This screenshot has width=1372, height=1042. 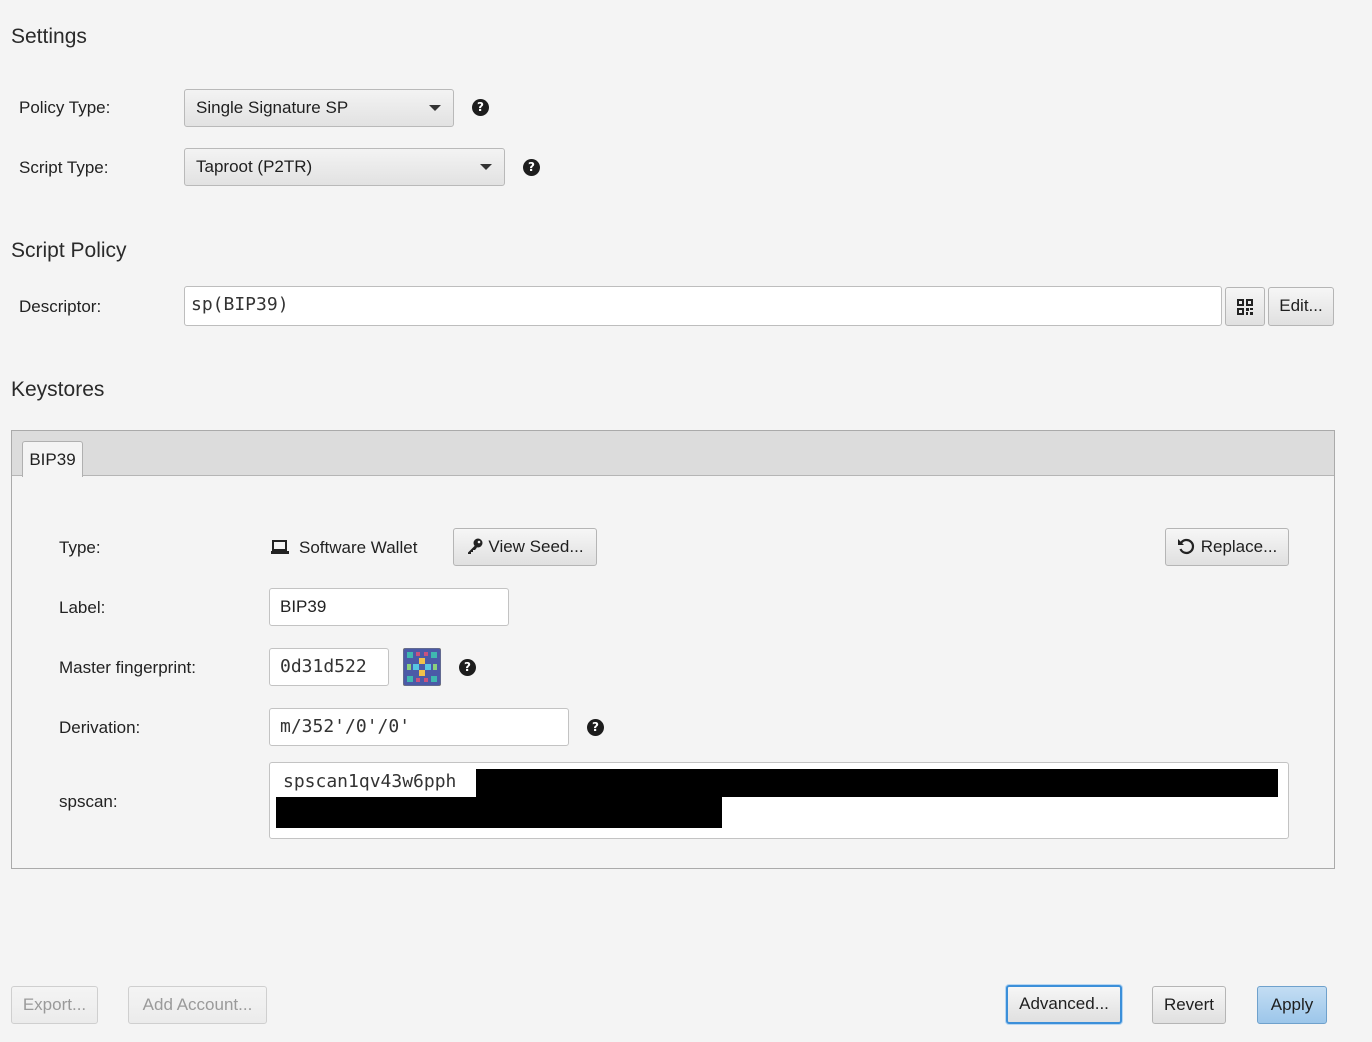 What do you see at coordinates (52, 459) in the screenshot?
I see `tab-bip39: BIP39` at bounding box center [52, 459].